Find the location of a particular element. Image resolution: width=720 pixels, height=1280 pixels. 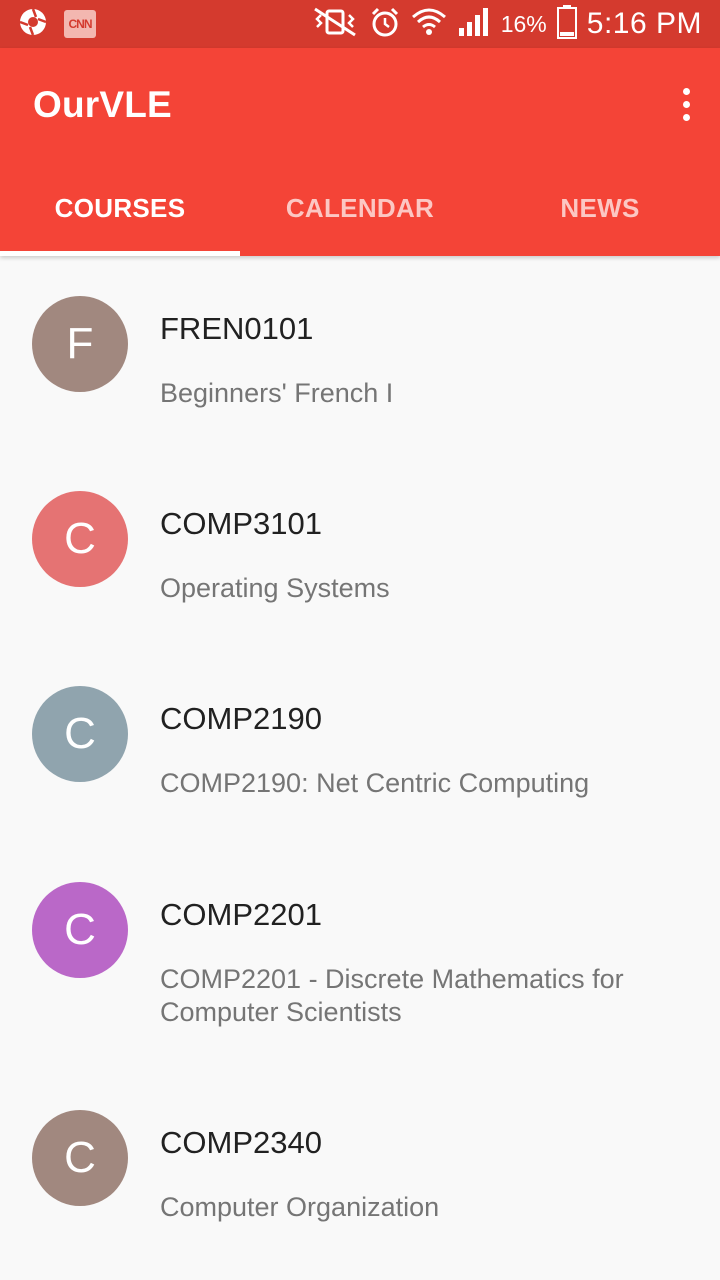

tab-calendar: CALENDAR is located at coordinates (360, 208).